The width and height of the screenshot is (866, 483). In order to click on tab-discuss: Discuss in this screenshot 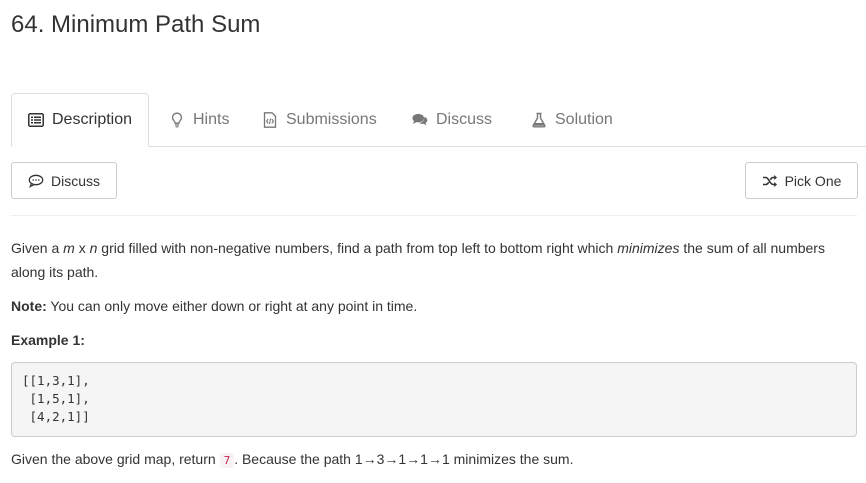, I will do `click(452, 119)`.